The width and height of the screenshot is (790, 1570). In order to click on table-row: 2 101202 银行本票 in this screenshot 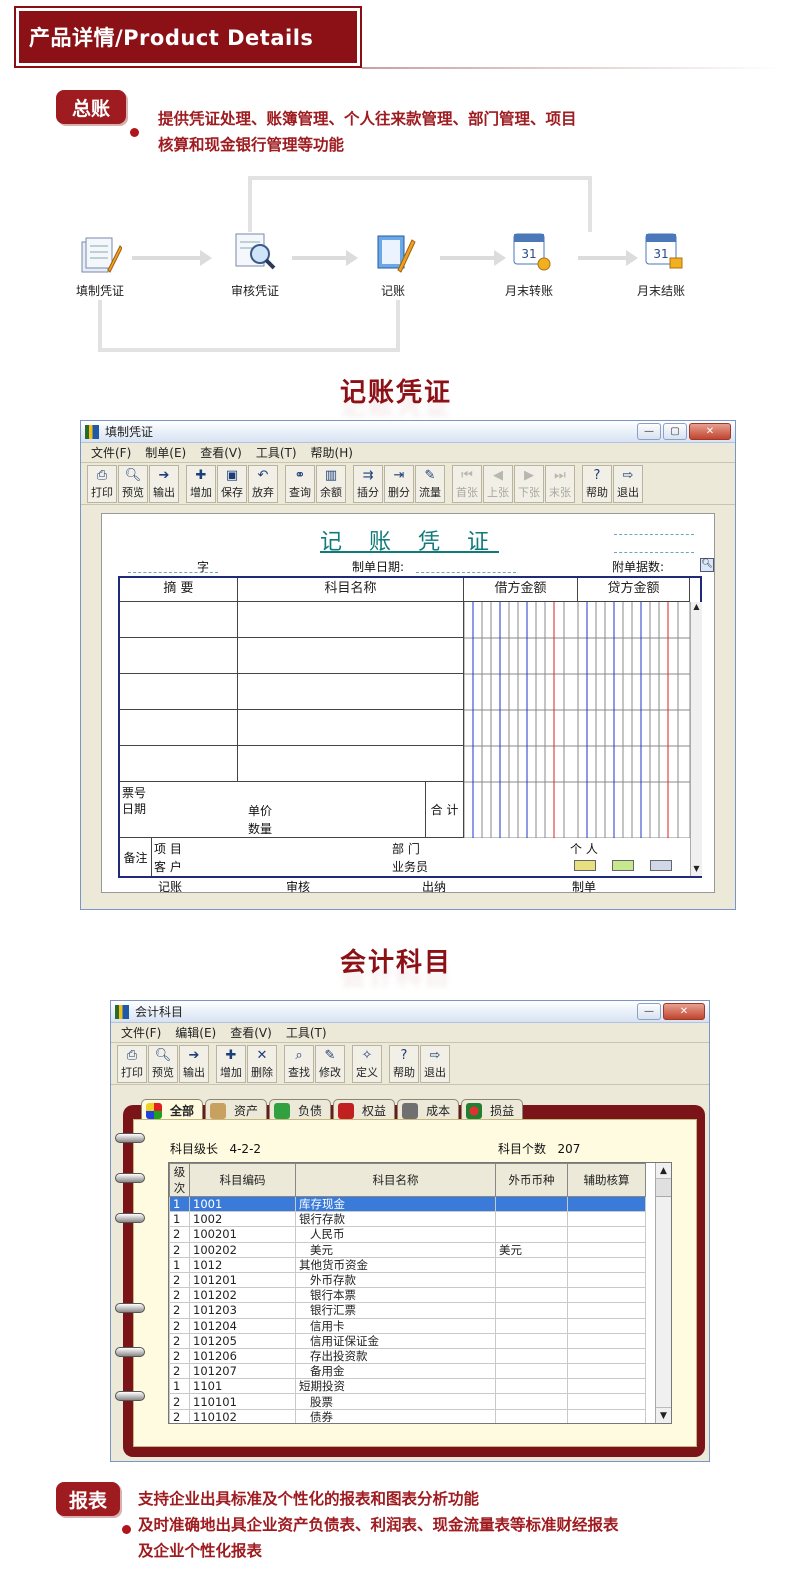, I will do `click(407, 1295)`.